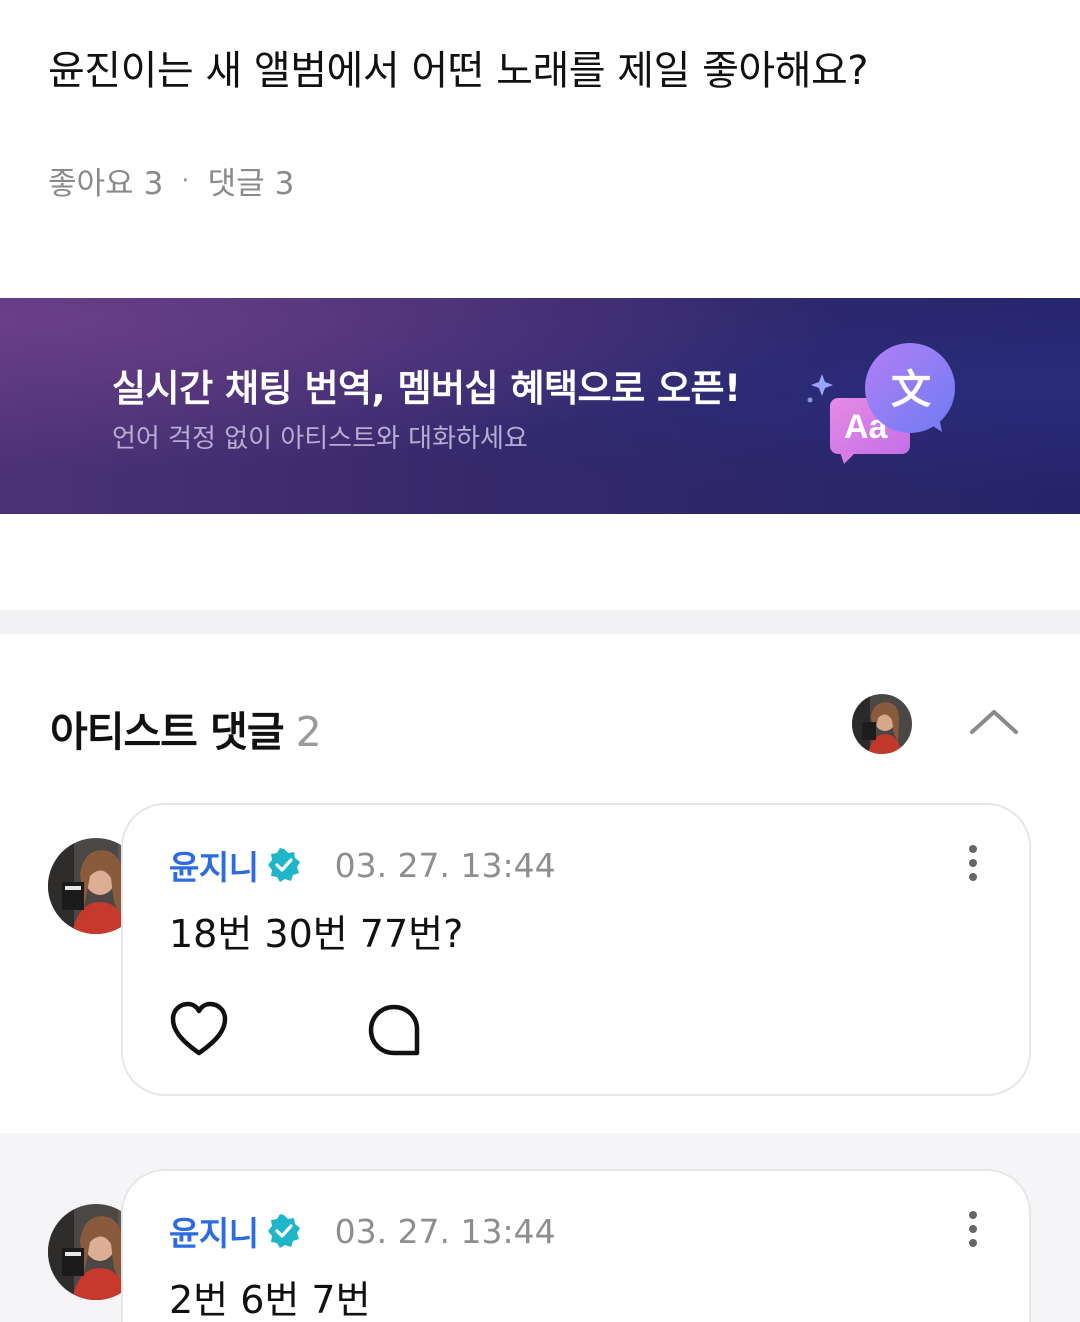  What do you see at coordinates (91, 184) in the screenshot?
I see `likes-label: 좋아요` at bounding box center [91, 184].